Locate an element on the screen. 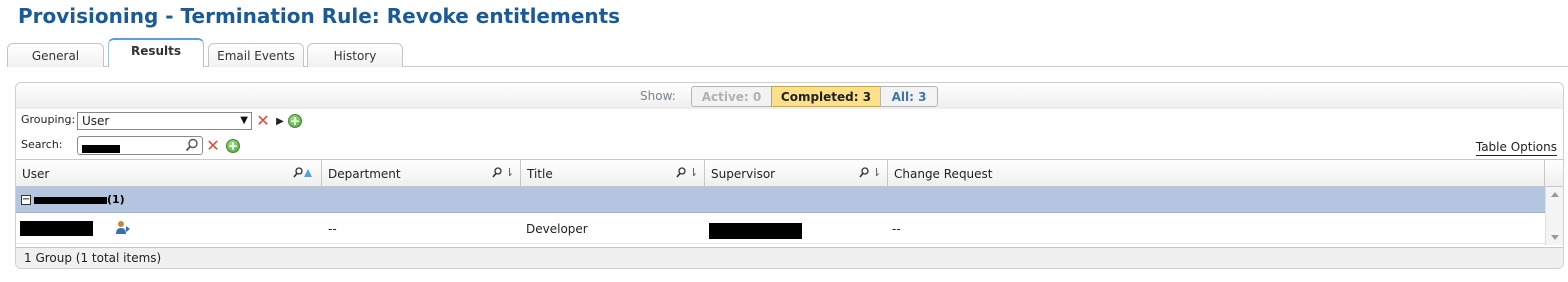 This screenshot has width=1568, height=282. add-search-icon: + is located at coordinates (233, 146).